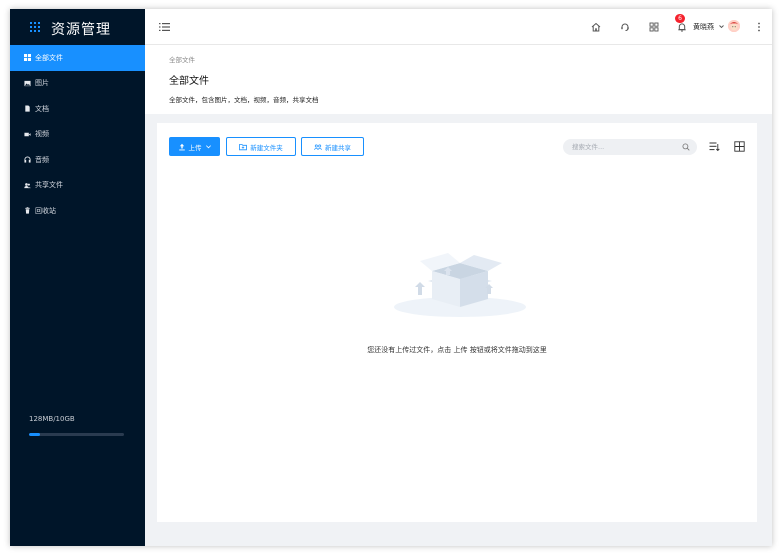 The height and width of the screenshot is (556, 782). Describe the element at coordinates (52, 419) in the screenshot. I see `storage-usage-text: 128MB/10GB` at that location.